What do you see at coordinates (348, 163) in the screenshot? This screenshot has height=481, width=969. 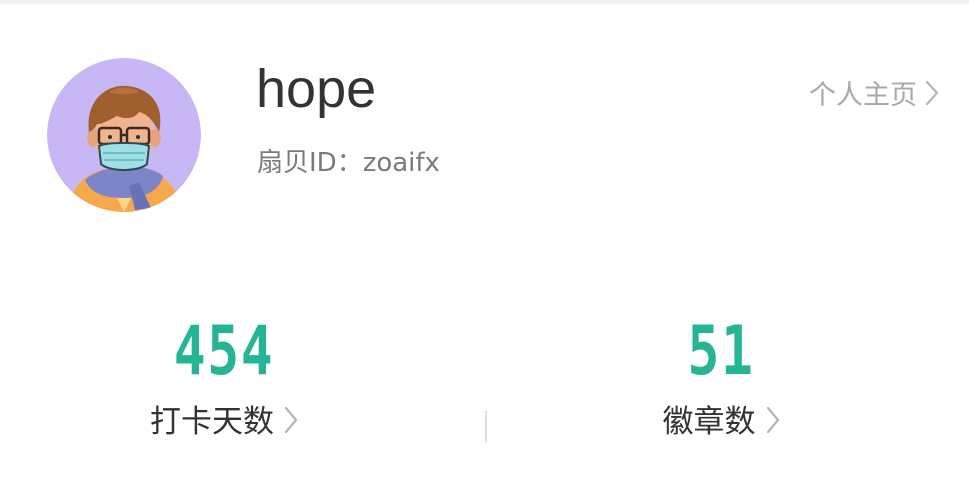 I see `user-id: 扇贝ID：zoaifx` at bounding box center [348, 163].